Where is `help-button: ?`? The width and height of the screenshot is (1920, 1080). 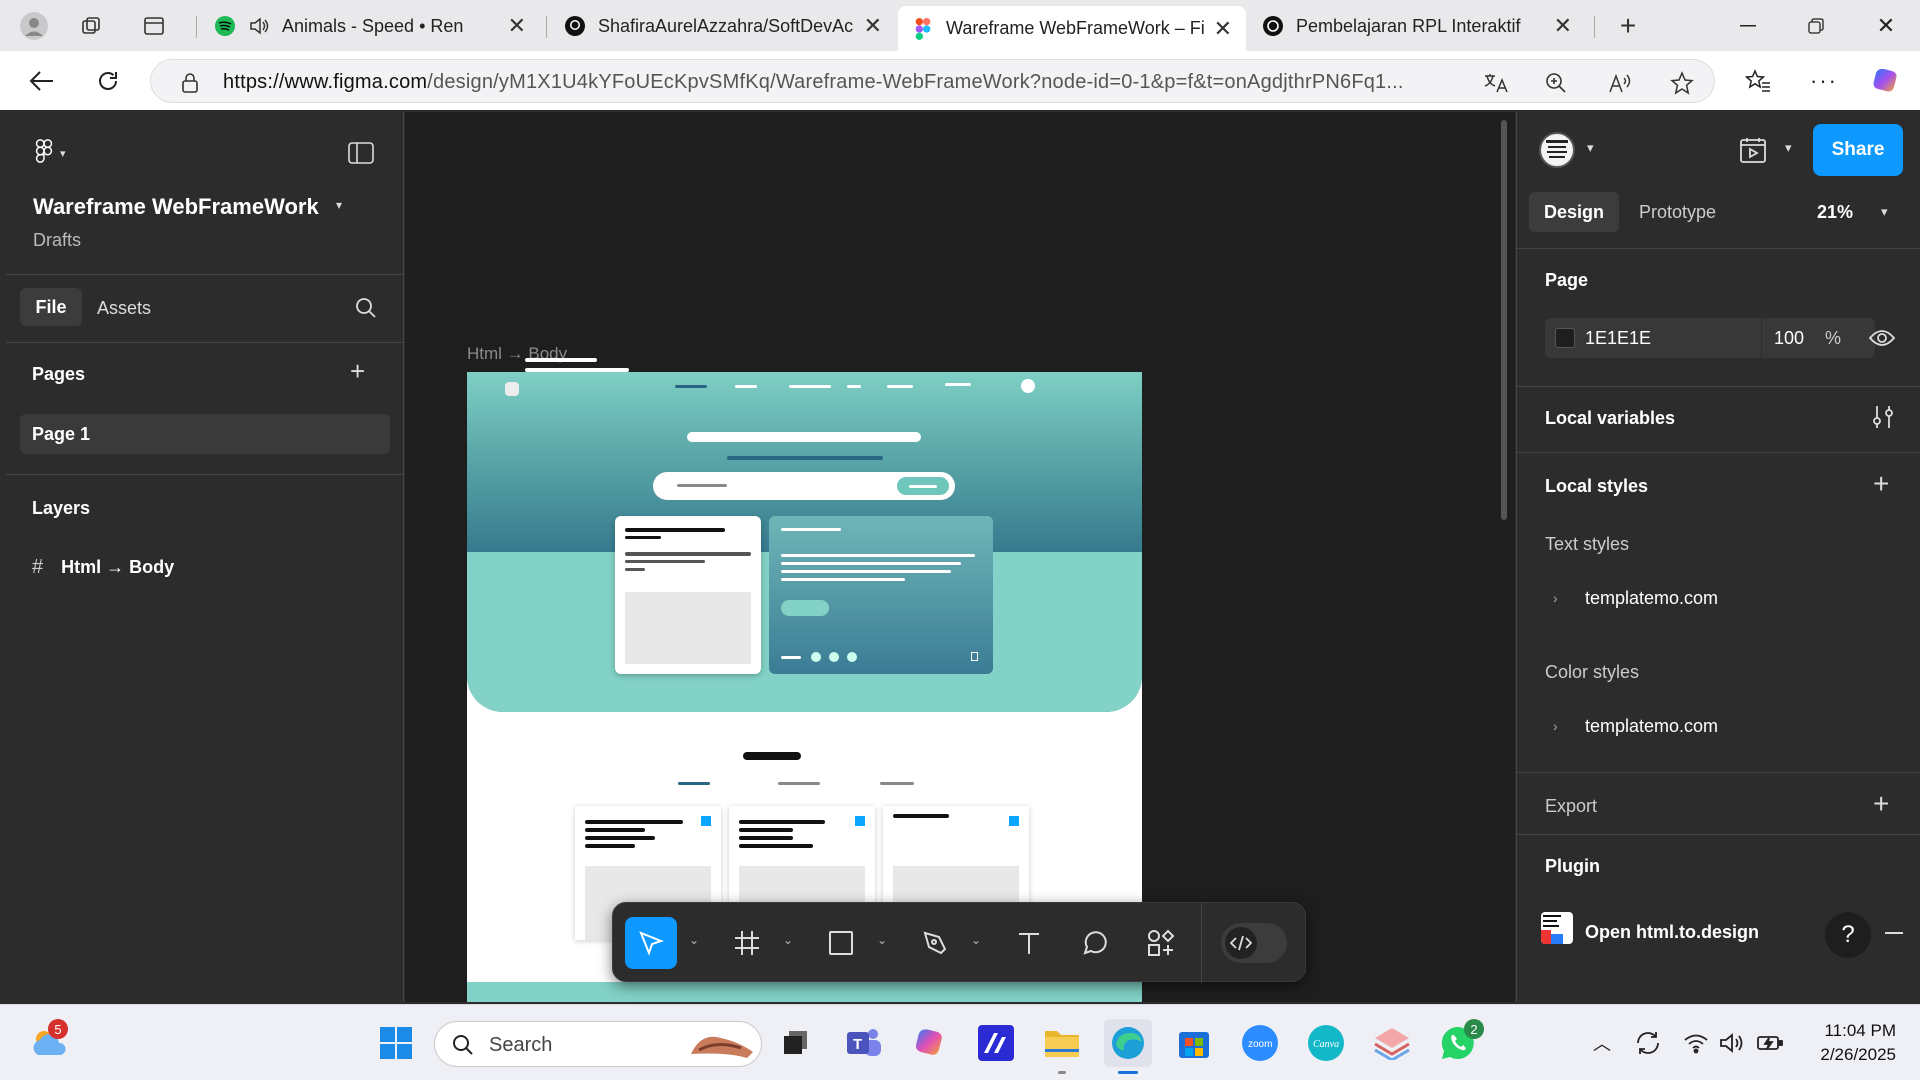
help-button: ? is located at coordinates (1848, 935).